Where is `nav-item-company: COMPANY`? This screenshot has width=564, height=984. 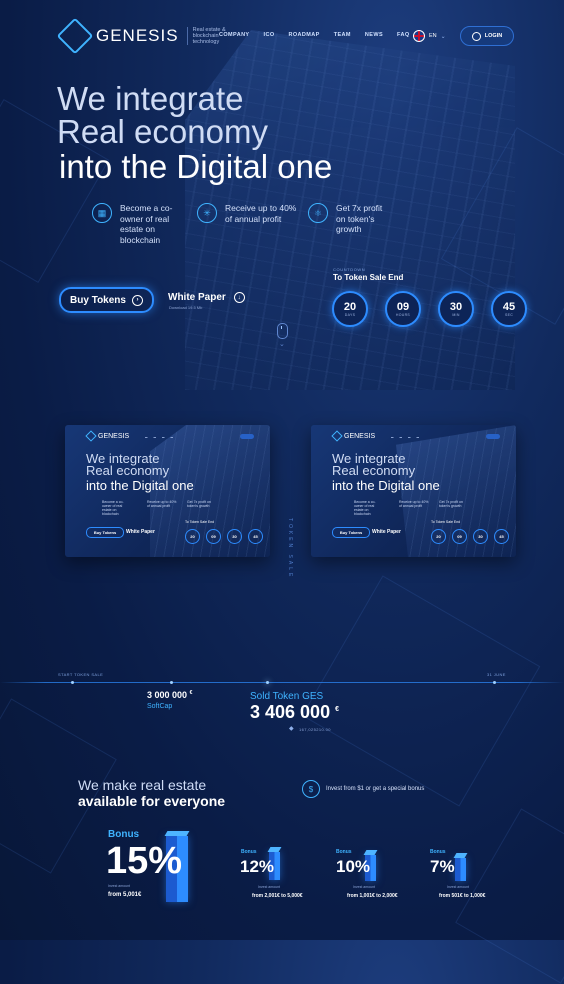 nav-item-company: COMPANY is located at coordinates (234, 35).